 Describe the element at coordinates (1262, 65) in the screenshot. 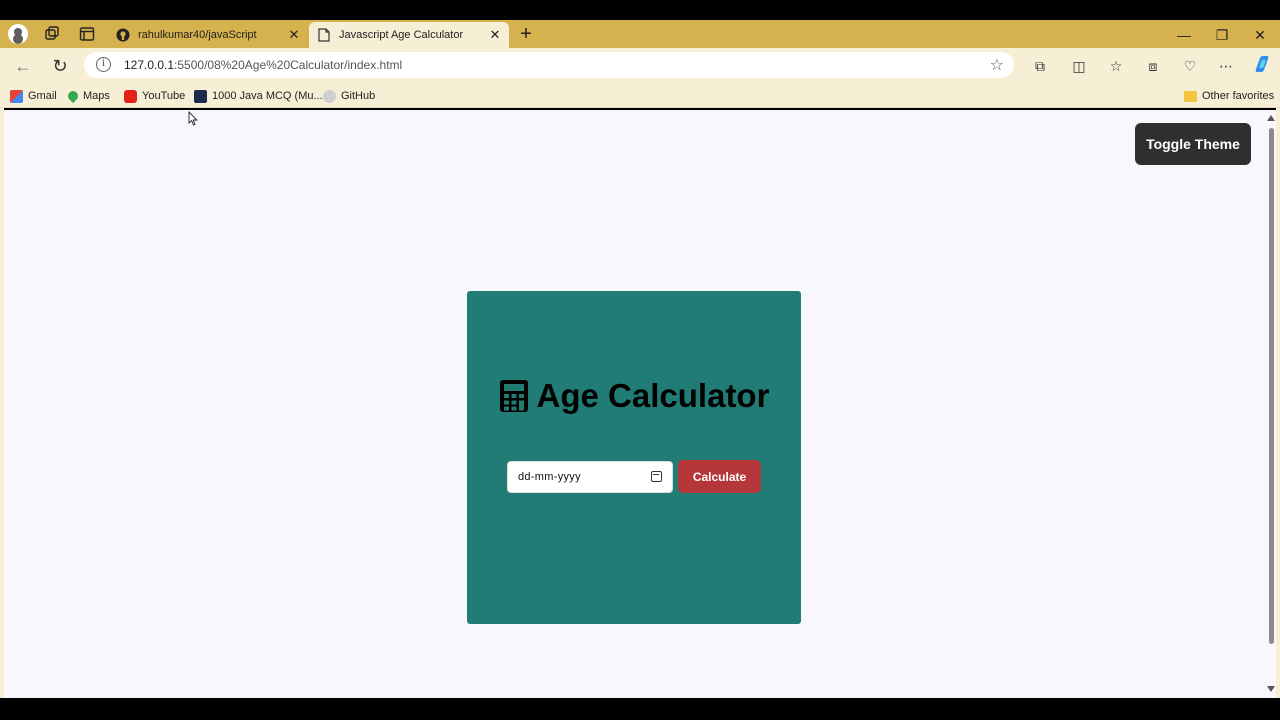

I see `copilot-icon` at that location.